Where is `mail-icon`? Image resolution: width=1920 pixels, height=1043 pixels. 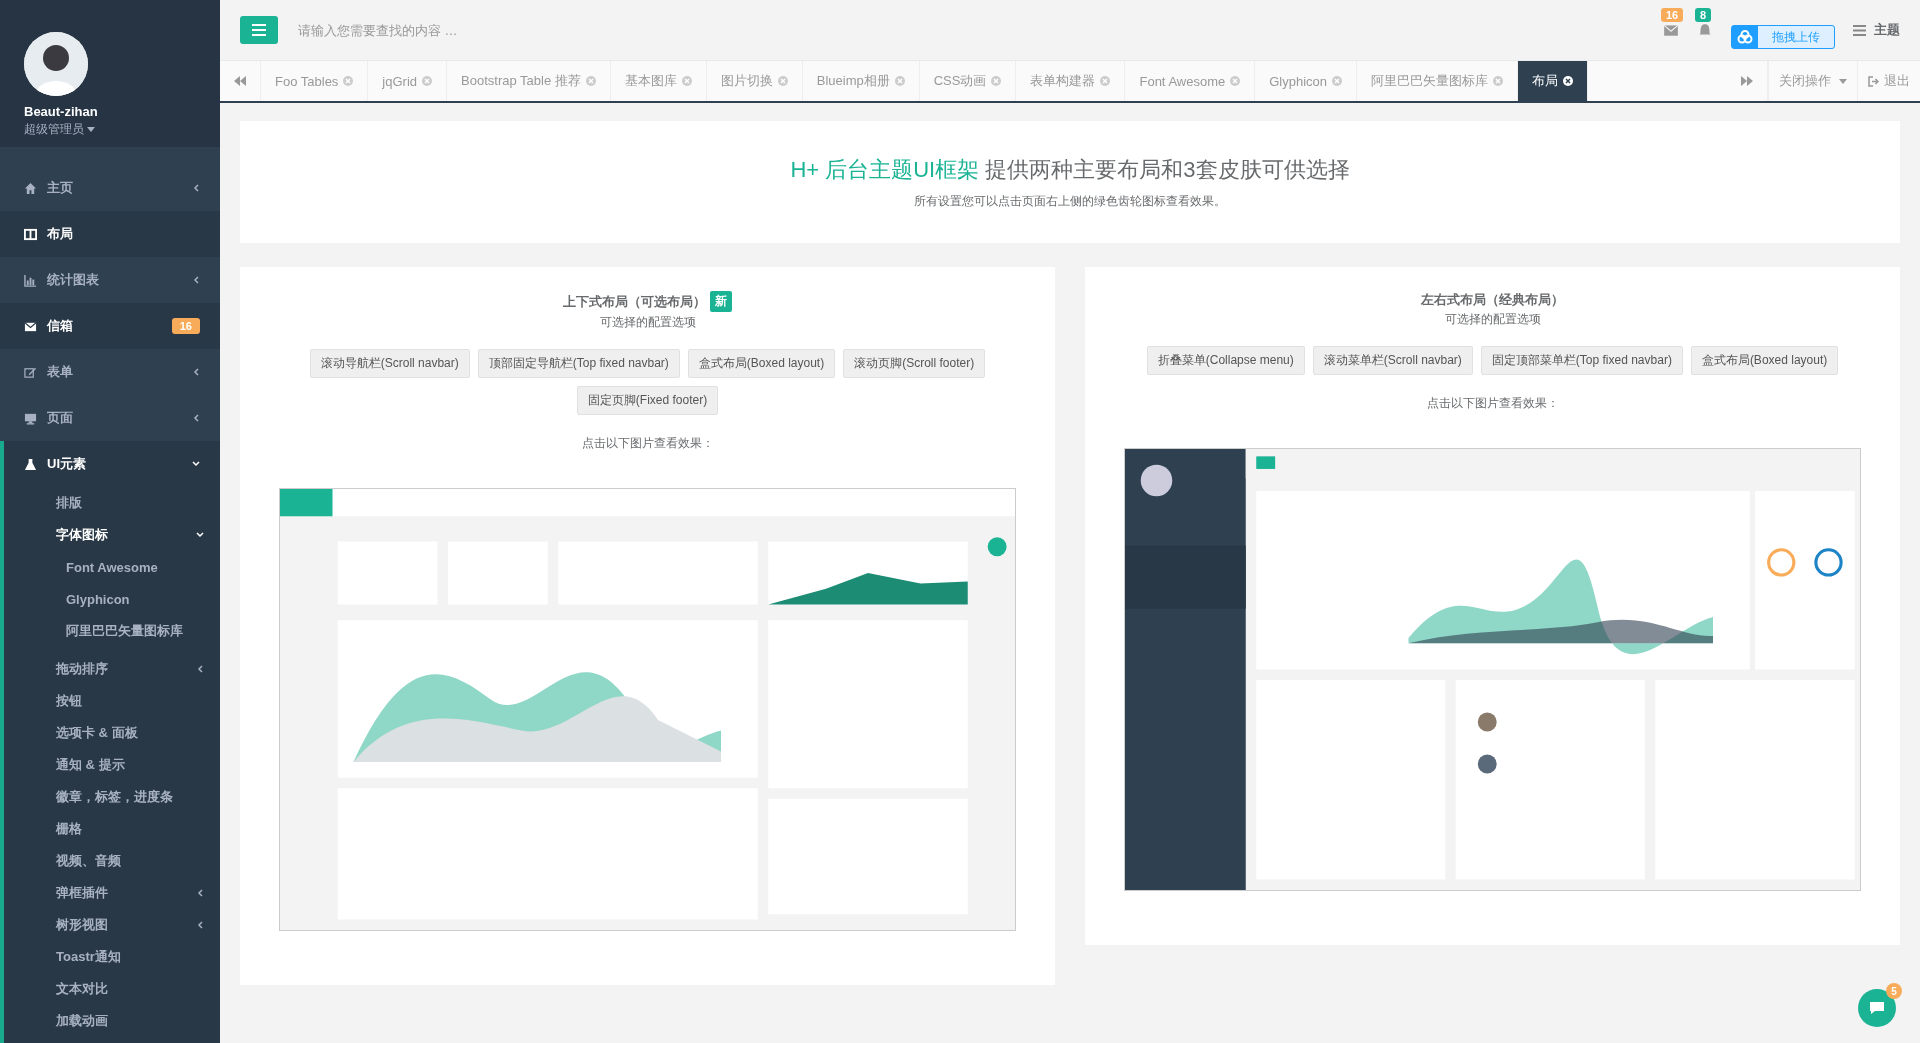
mail-icon is located at coordinates (1671, 30).